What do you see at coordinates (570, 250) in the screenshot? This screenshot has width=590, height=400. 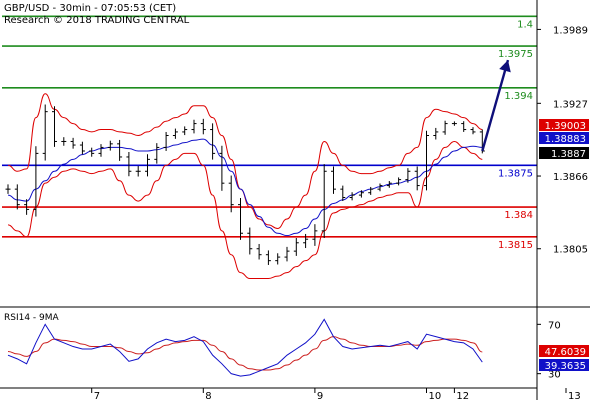 I see `y-tick-label: 1.3805` at bounding box center [570, 250].